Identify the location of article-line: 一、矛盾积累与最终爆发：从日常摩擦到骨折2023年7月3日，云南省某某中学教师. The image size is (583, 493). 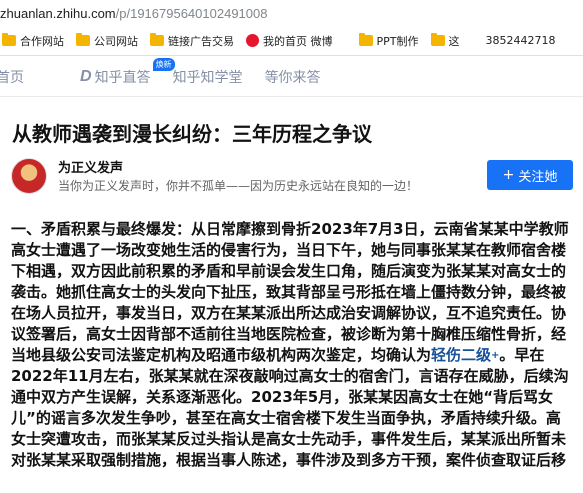
(290, 229).